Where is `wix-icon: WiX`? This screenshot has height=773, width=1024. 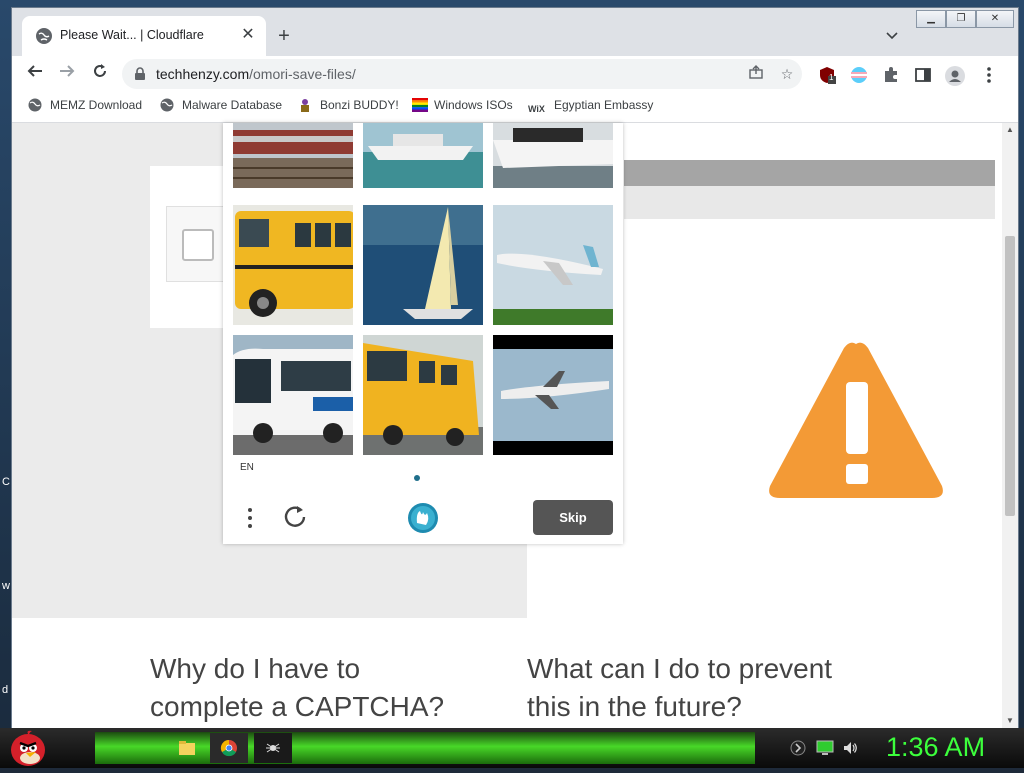 wix-icon: WiX is located at coordinates (536, 109).